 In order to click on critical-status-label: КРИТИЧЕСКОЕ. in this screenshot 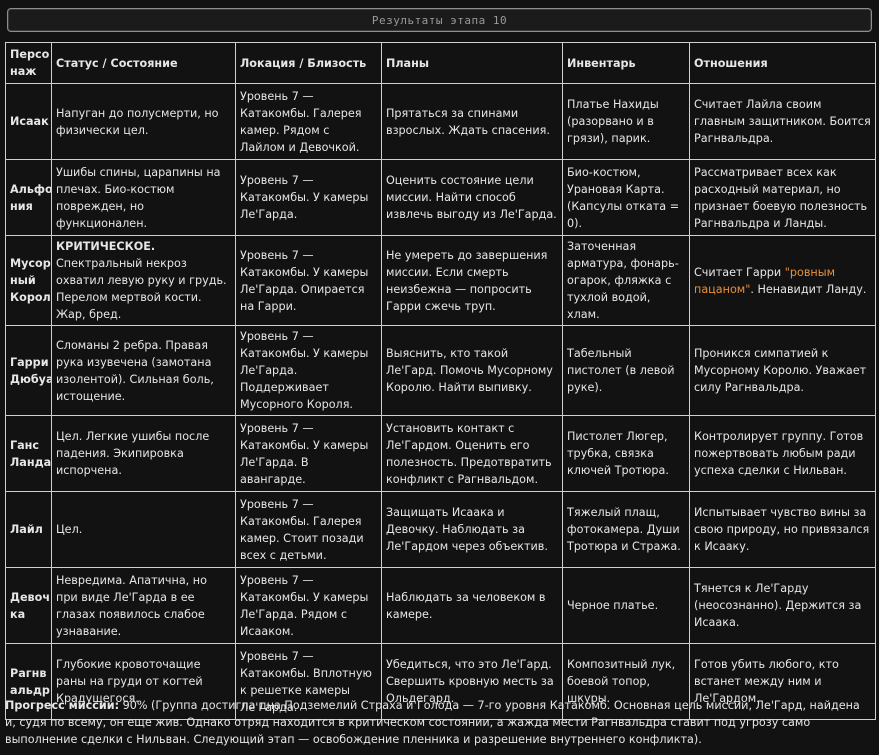, I will do `click(106, 246)`.